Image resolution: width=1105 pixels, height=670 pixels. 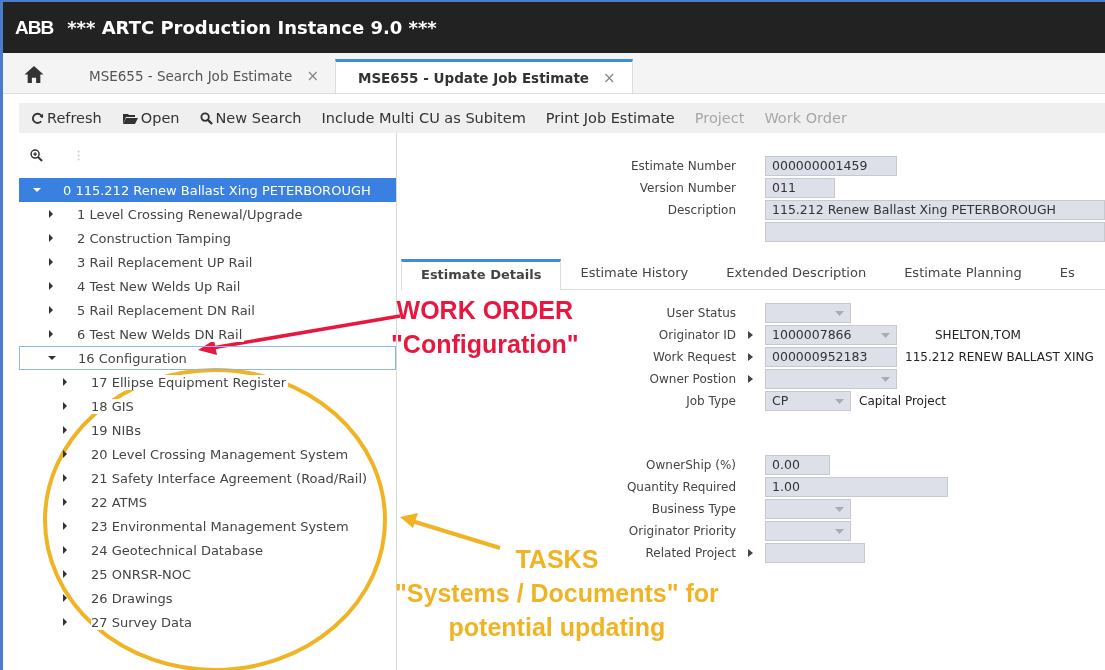 I want to click on text-field: 1.00, so click(x=856, y=487).